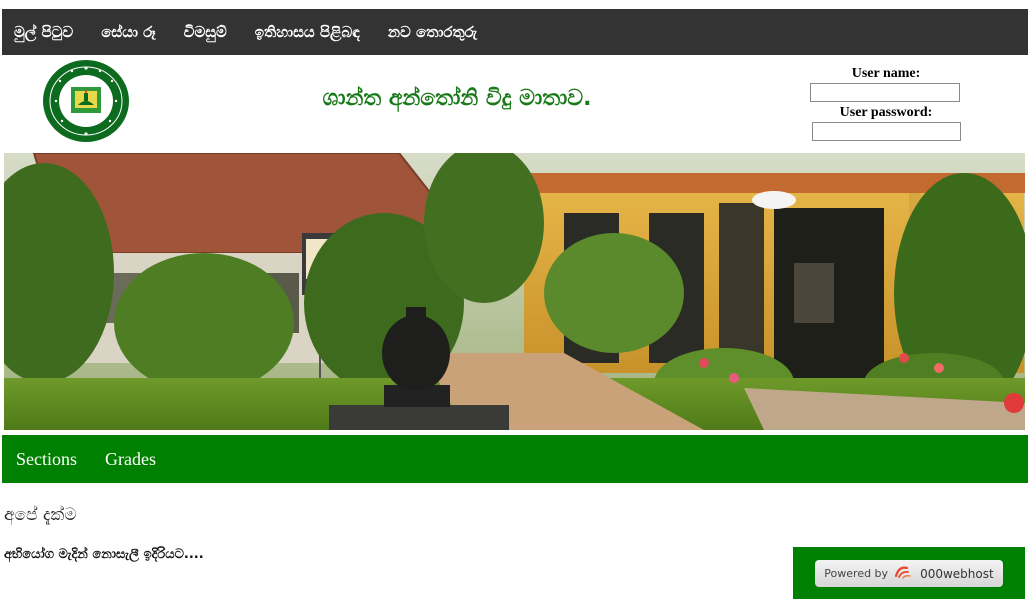  What do you see at coordinates (432, 32) in the screenshot?
I see `nav-news-link: නව තොරතුරු` at bounding box center [432, 32].